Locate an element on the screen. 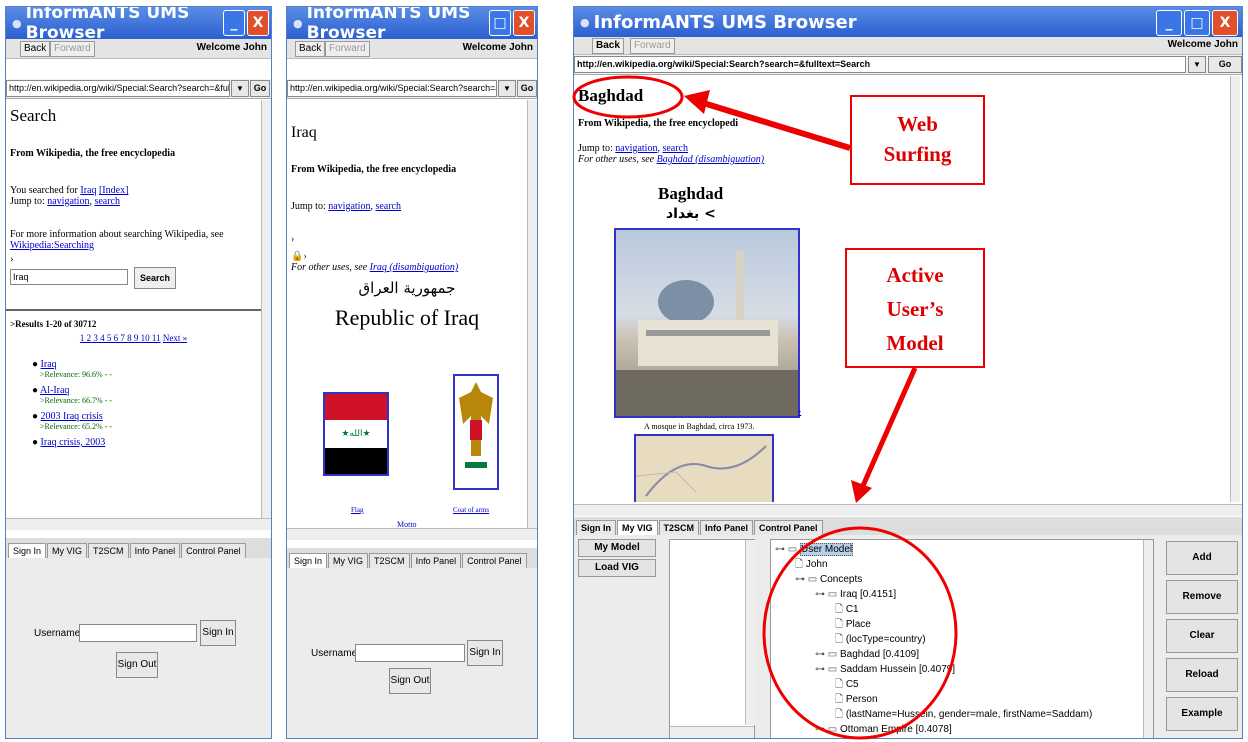 This screenshot has width=1248, height=742. toolbar: Back Forward Welcome John is located at coordinates (412, 49).